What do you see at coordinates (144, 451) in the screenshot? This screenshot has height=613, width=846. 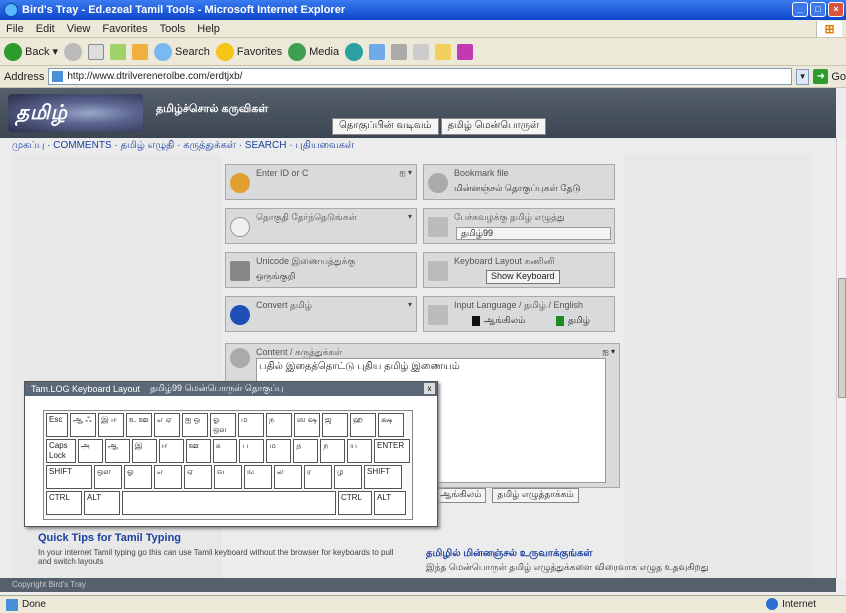 I see `keyboard-key: இ` at bounding box center [144, 451].